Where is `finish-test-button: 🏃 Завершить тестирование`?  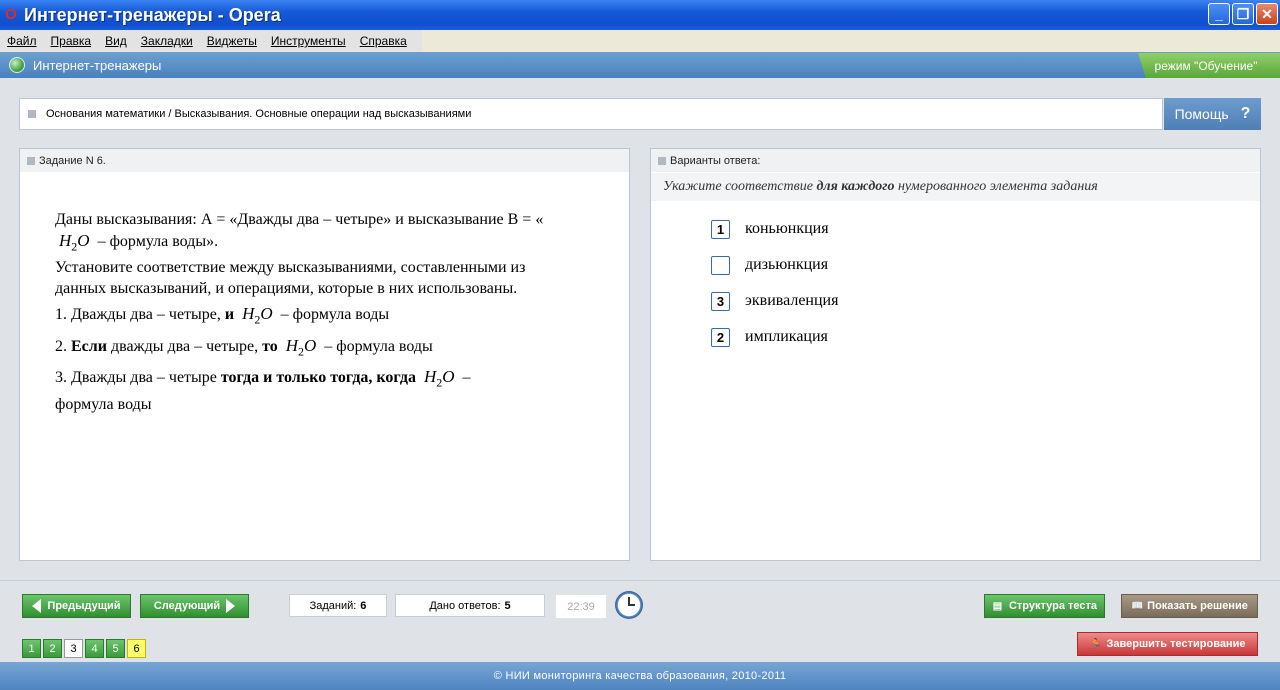 finish-test-button: 🏃 Завершить тестирование is located at coordinates (1167, 644).